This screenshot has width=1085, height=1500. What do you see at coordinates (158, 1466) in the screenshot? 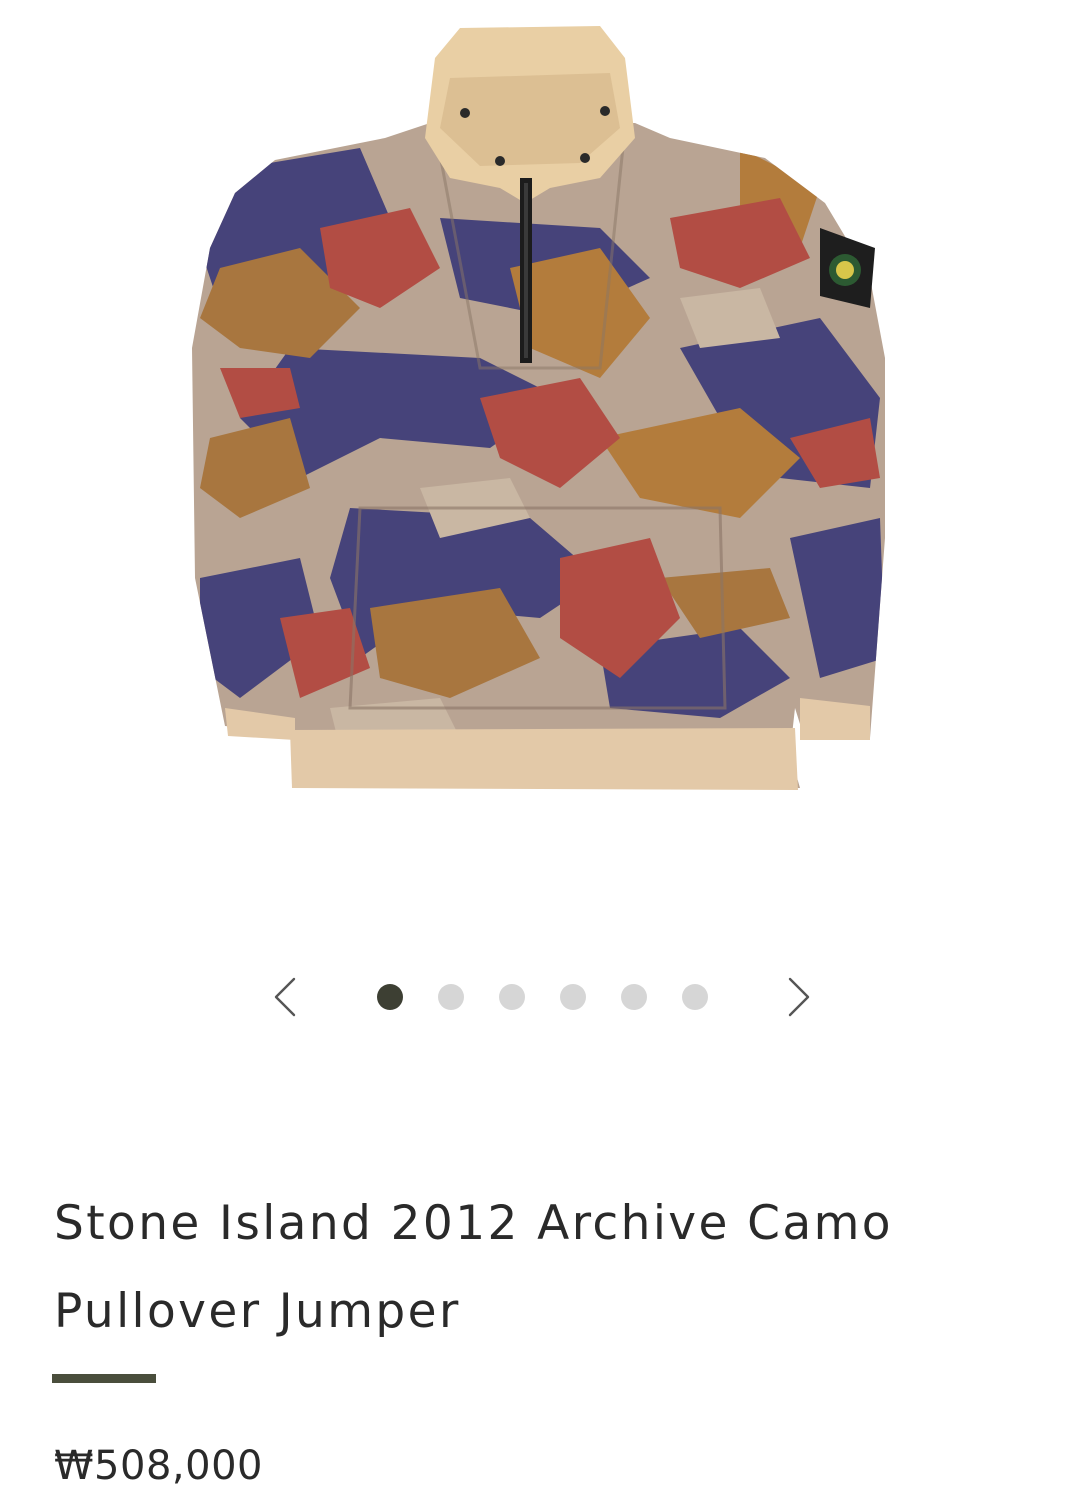
I see `product-price: ₩508,000` at bounding box center [158, 1466].